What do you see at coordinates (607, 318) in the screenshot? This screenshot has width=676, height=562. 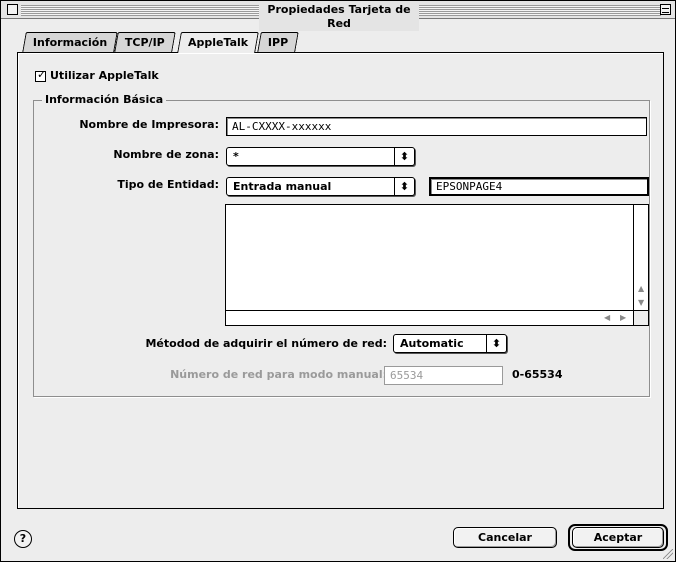 I see `scroll-left-icon: ◀` at bounding box center [607, 318].